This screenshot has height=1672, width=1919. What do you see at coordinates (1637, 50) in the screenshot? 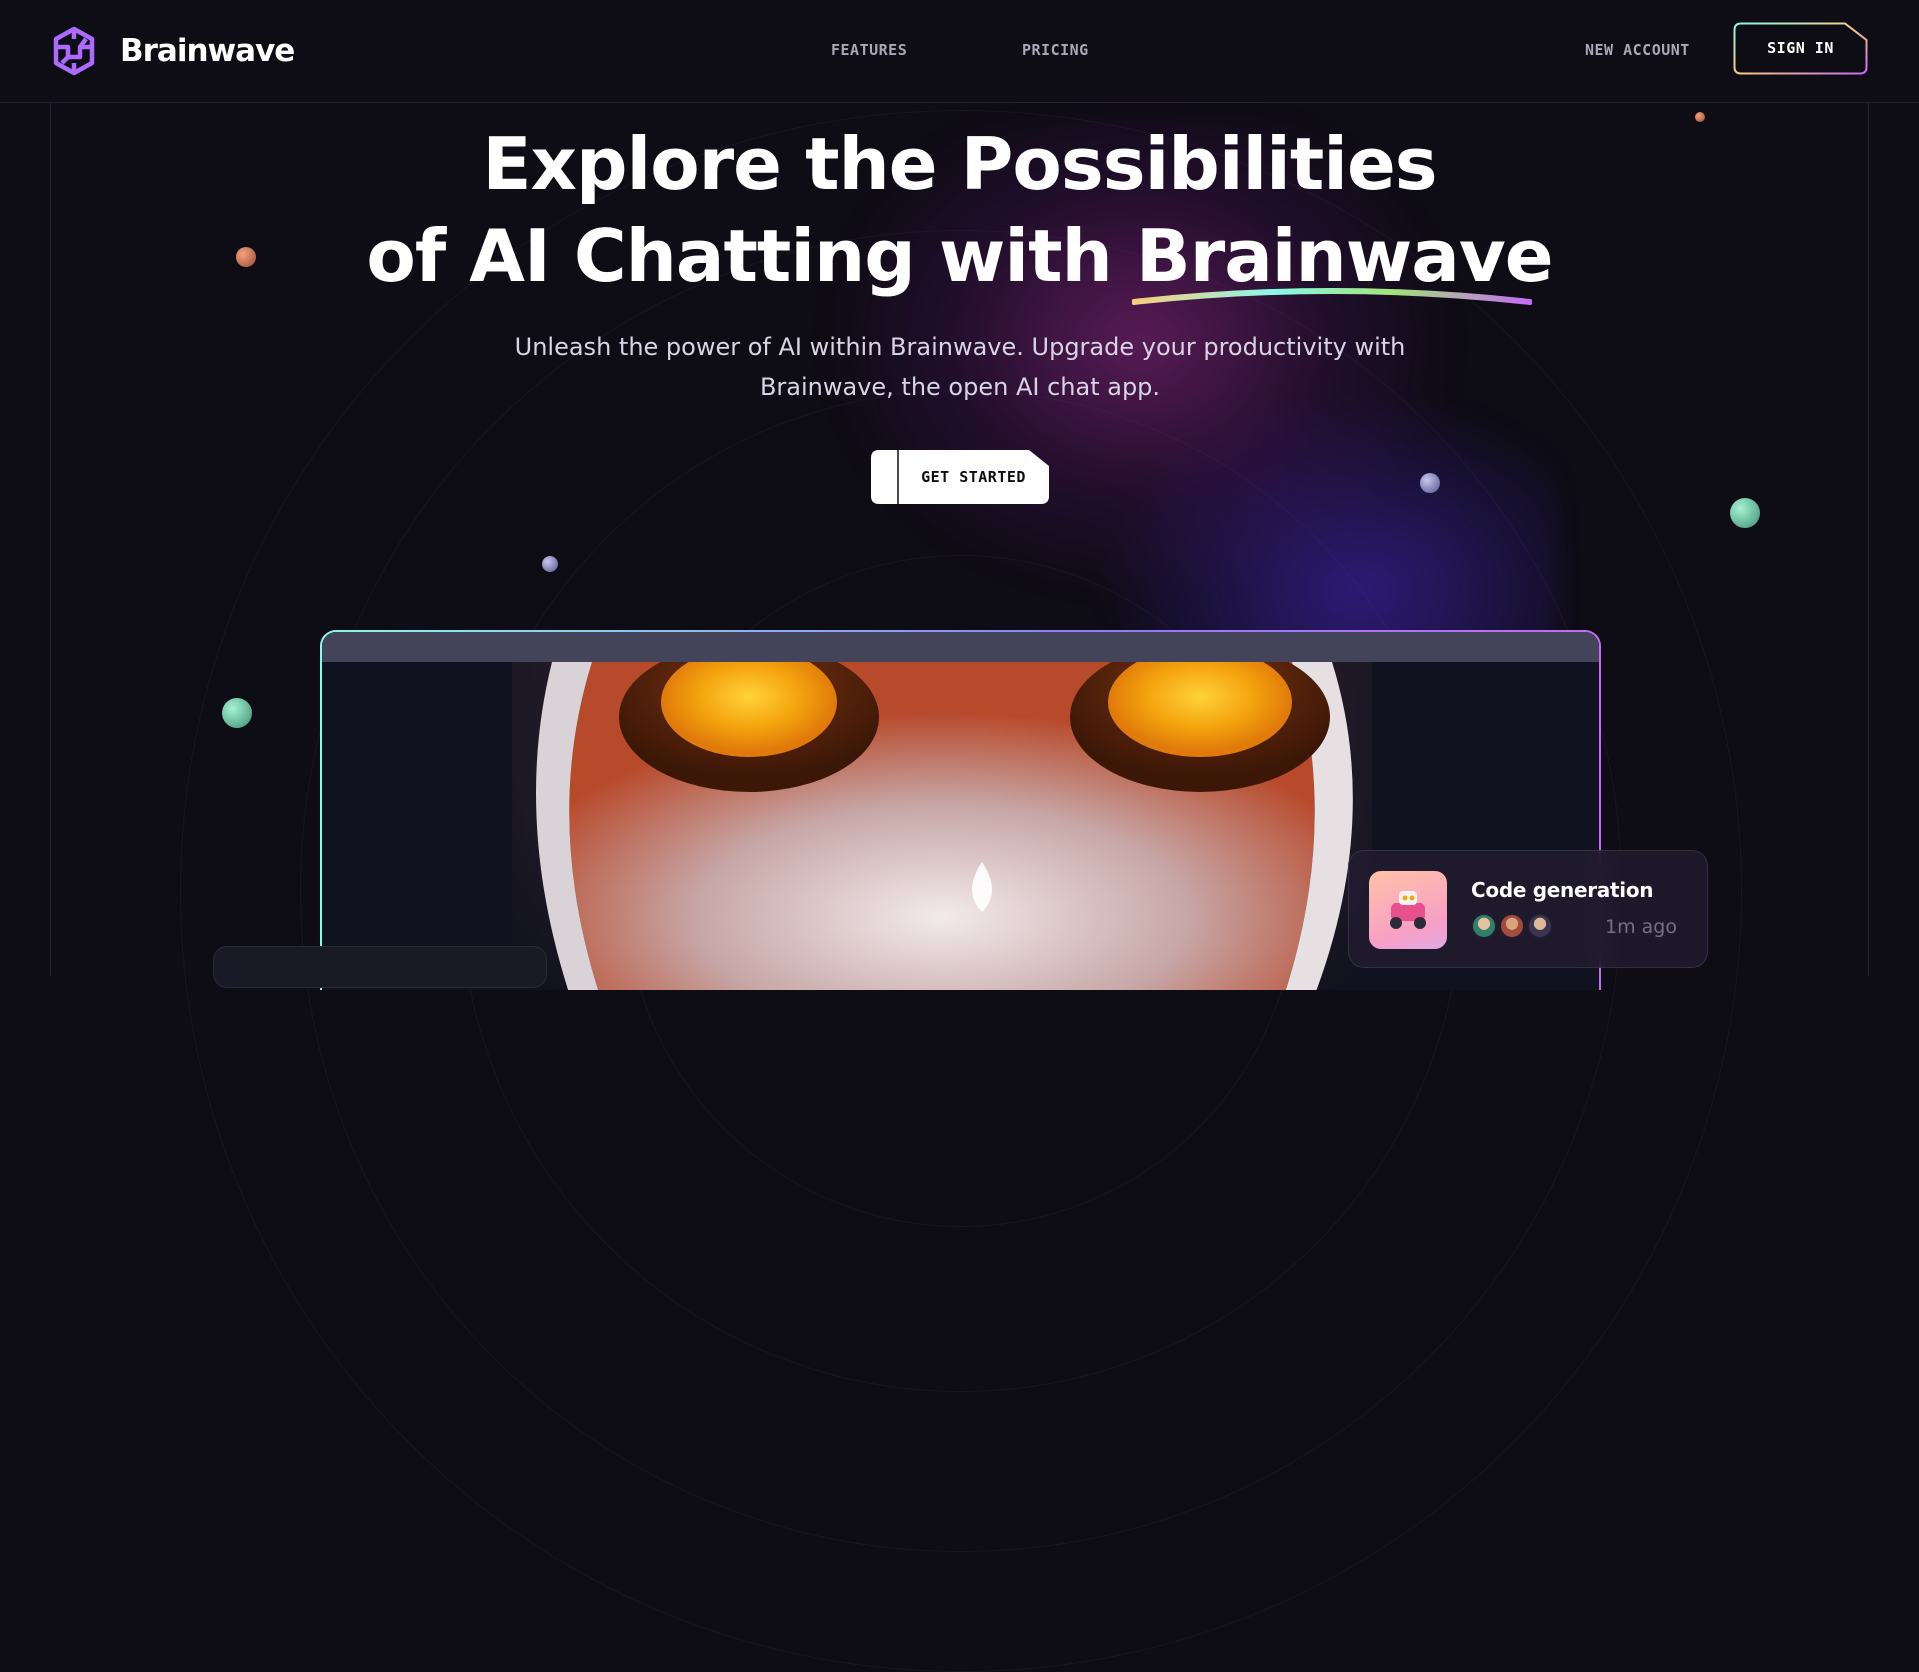
I see `new-account-link: NEW ACCOUNT` at bounding box center [1637, 50].